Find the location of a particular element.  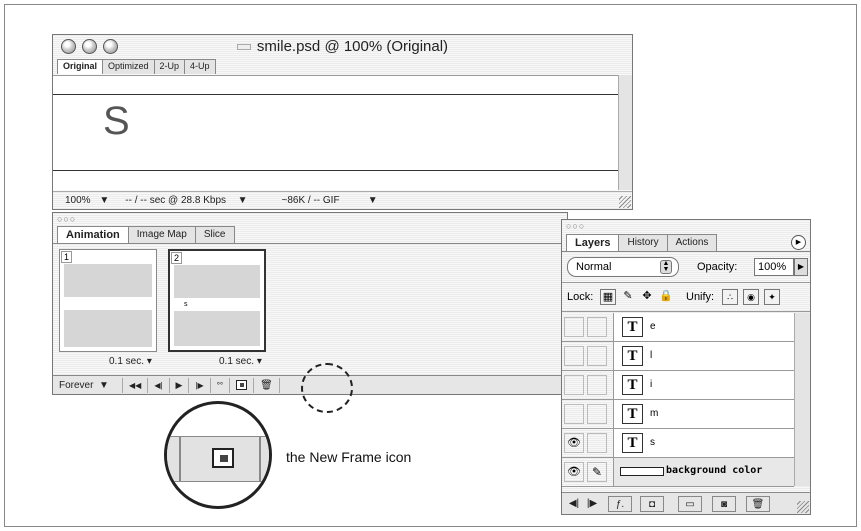

unify-visibility-icon: ◉ is located at coordinates (751, 297).